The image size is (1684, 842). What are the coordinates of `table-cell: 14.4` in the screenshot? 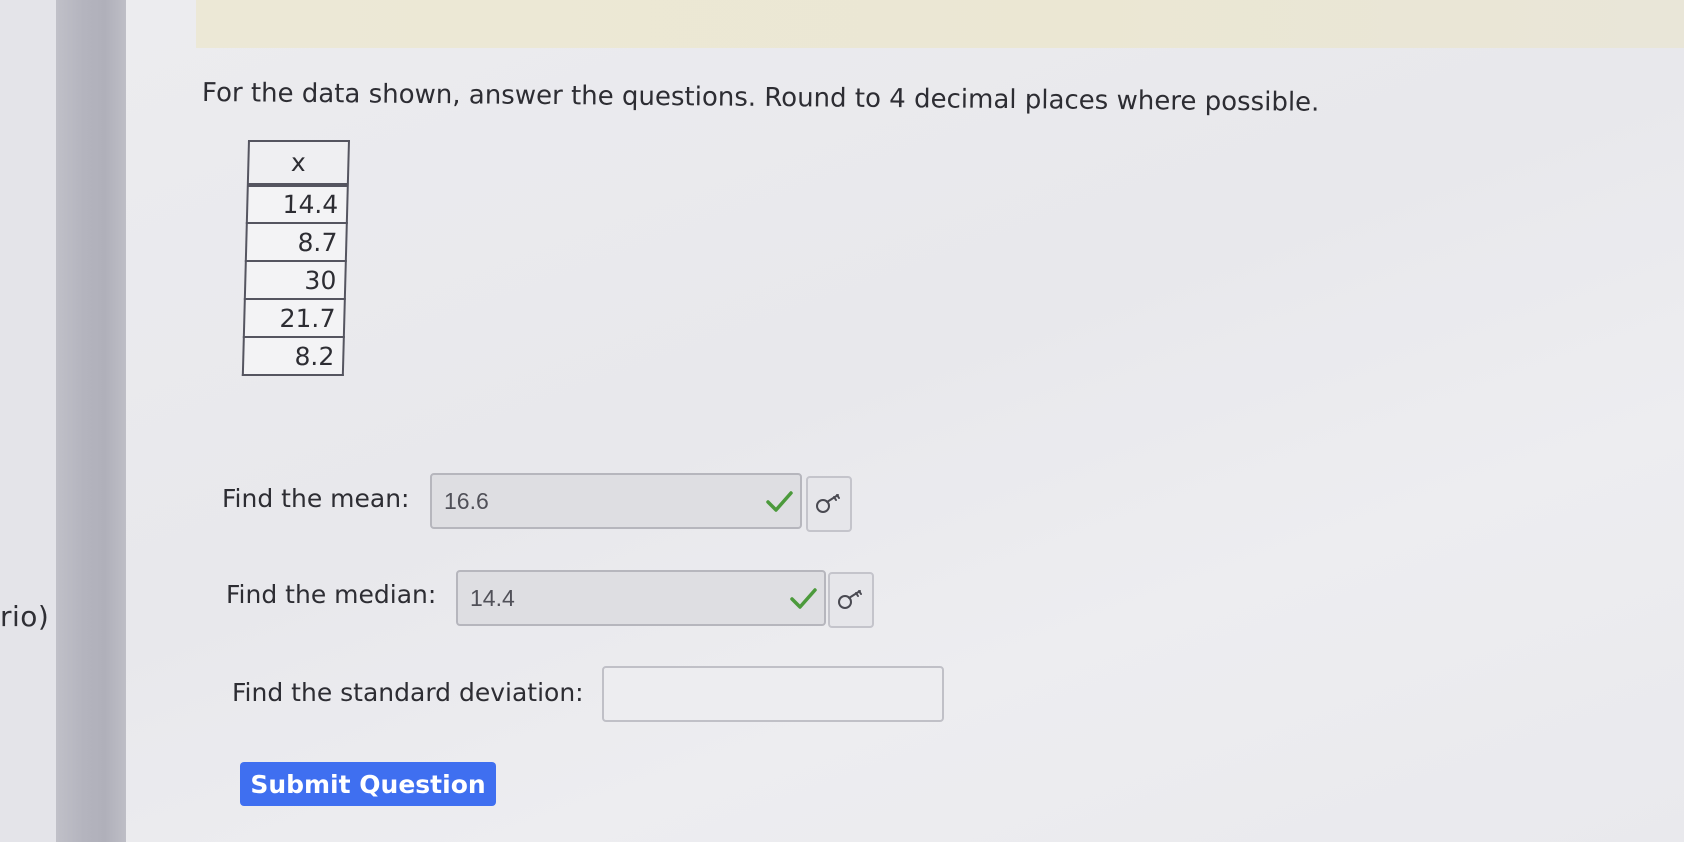 It's located at (297, 204).